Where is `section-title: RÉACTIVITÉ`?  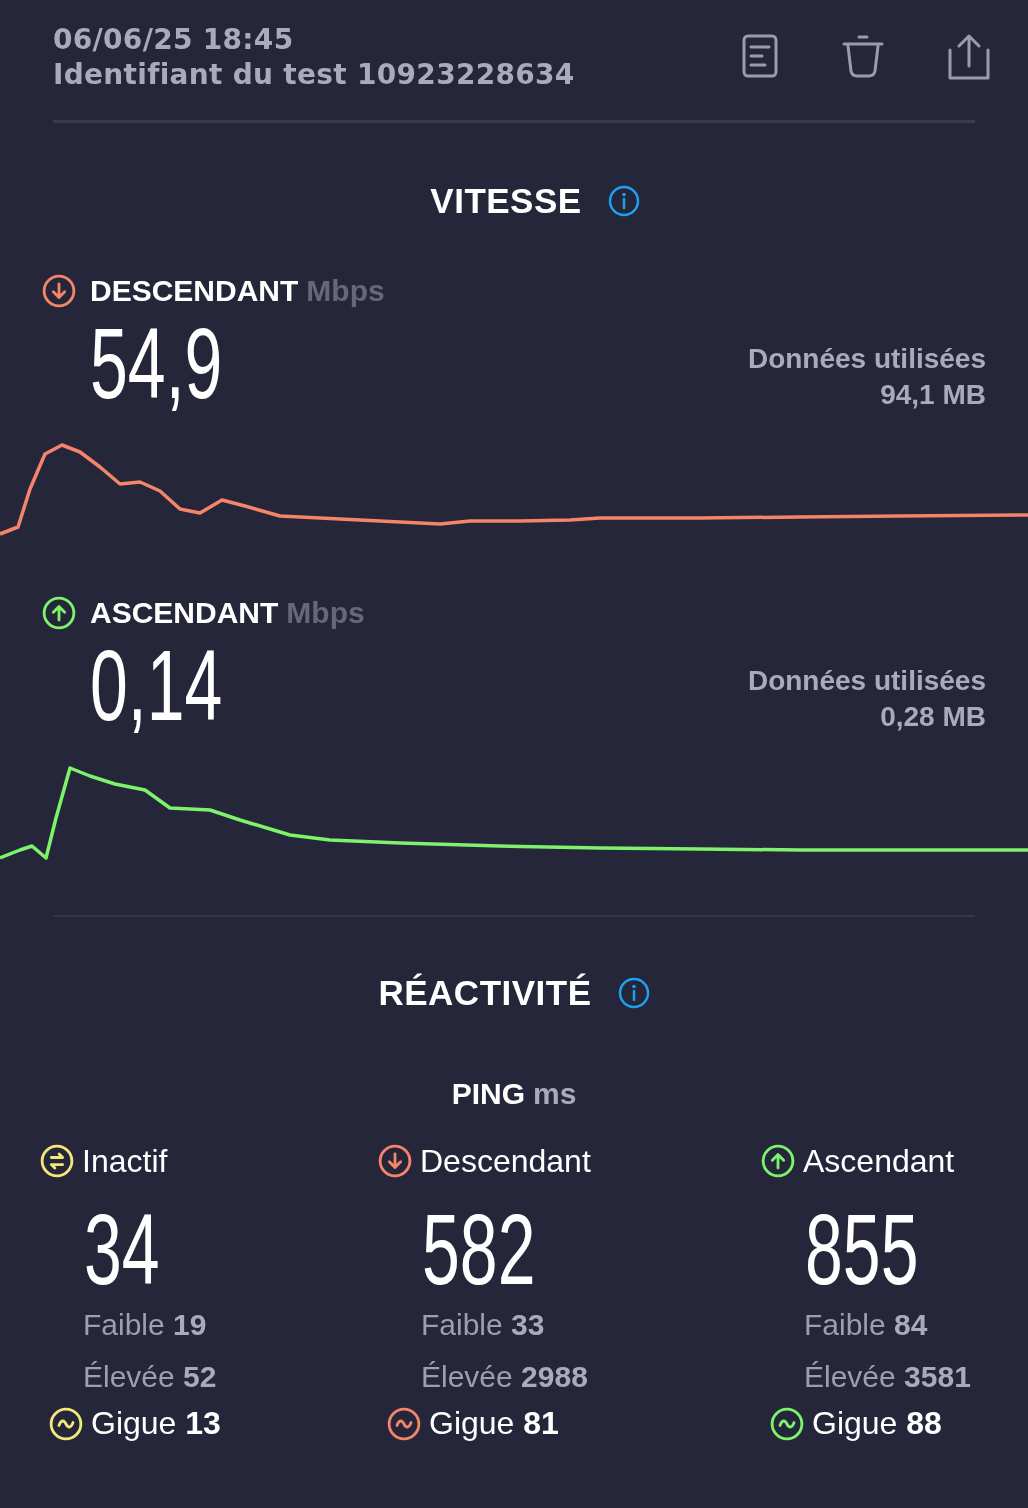
section-title: RÉACTIVITÉ is located at coordinates (485, 993).